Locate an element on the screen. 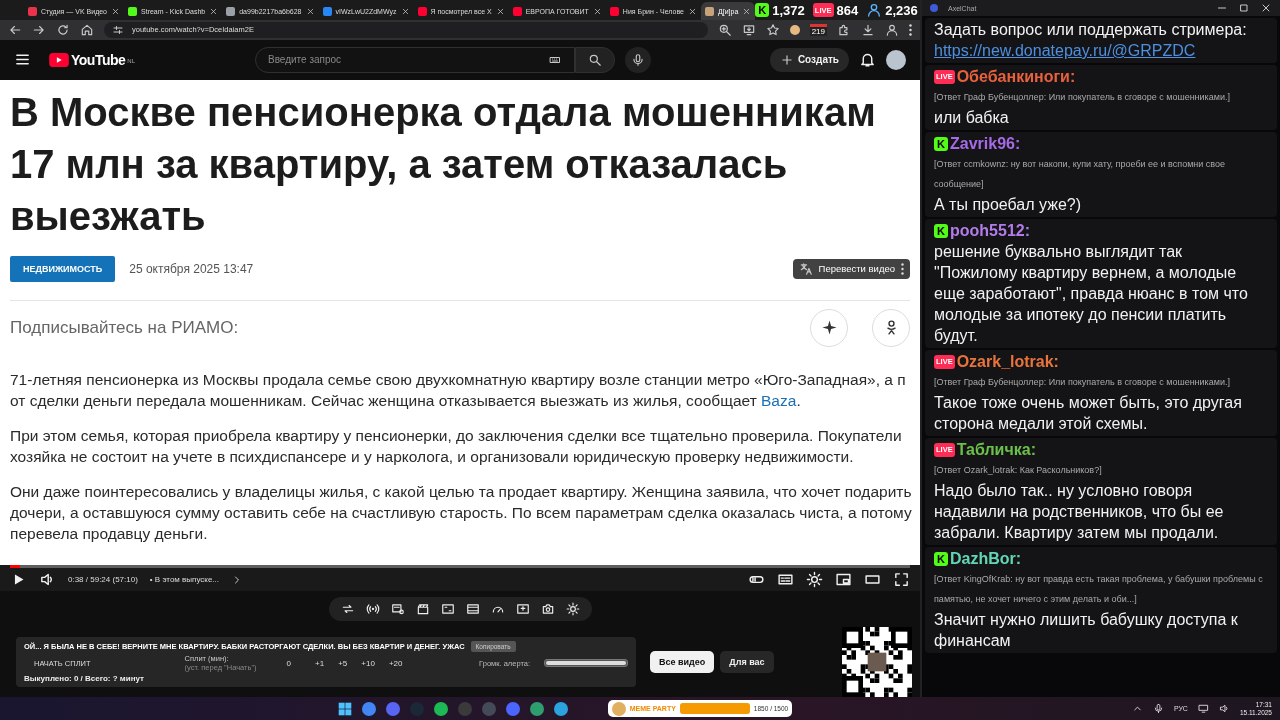 This screenshot has height=720, width=1280. site-settings-icon is located at coordinates (118, 29).